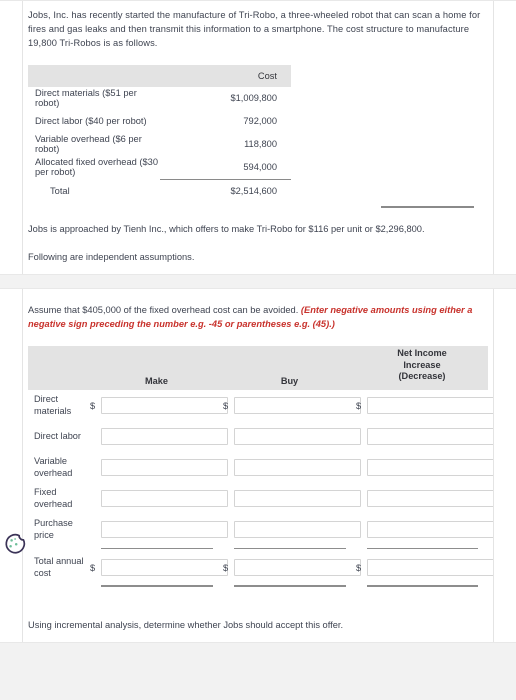 Image resolution: width=516 pixels, height=700 pixels. What do you see at coordinates (111, 256) in the screenshot?
I see `assumptions-note-text: Following are independent assumptions.` at bounding box center [111, 256].